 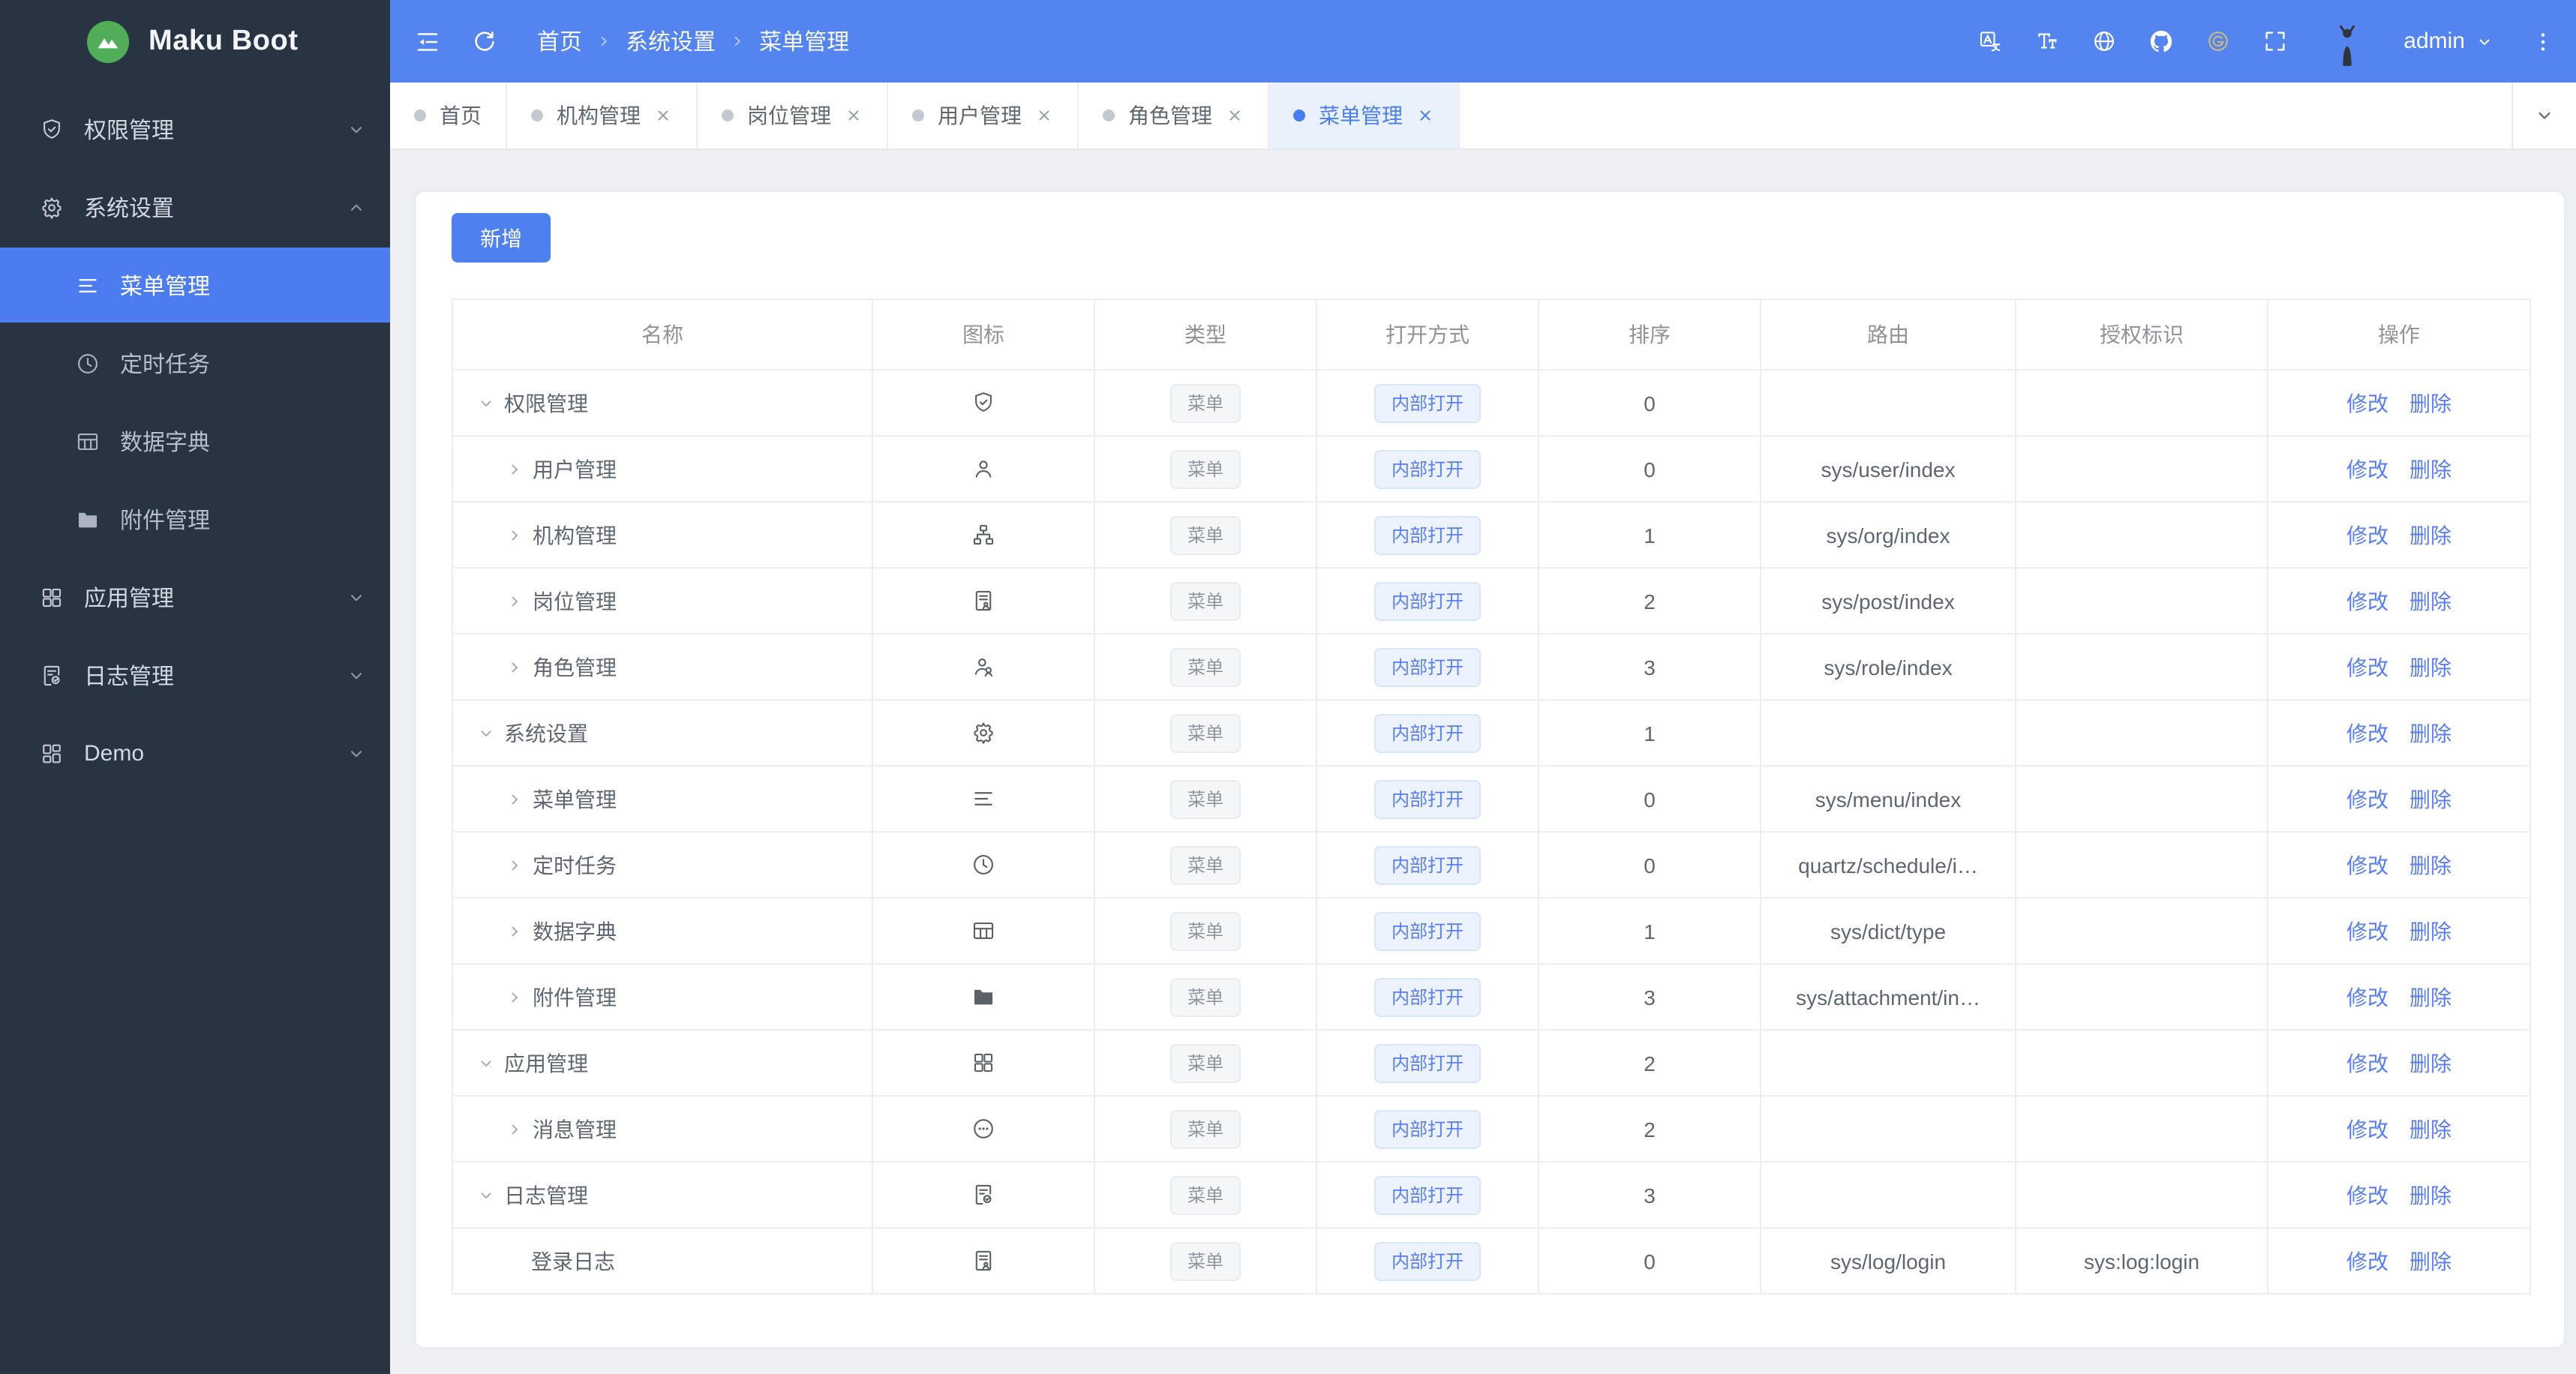 What do you see at coordinates (484, 41) in the screenshot?
I see `refresh-icon` at bounding box center [484, 41].